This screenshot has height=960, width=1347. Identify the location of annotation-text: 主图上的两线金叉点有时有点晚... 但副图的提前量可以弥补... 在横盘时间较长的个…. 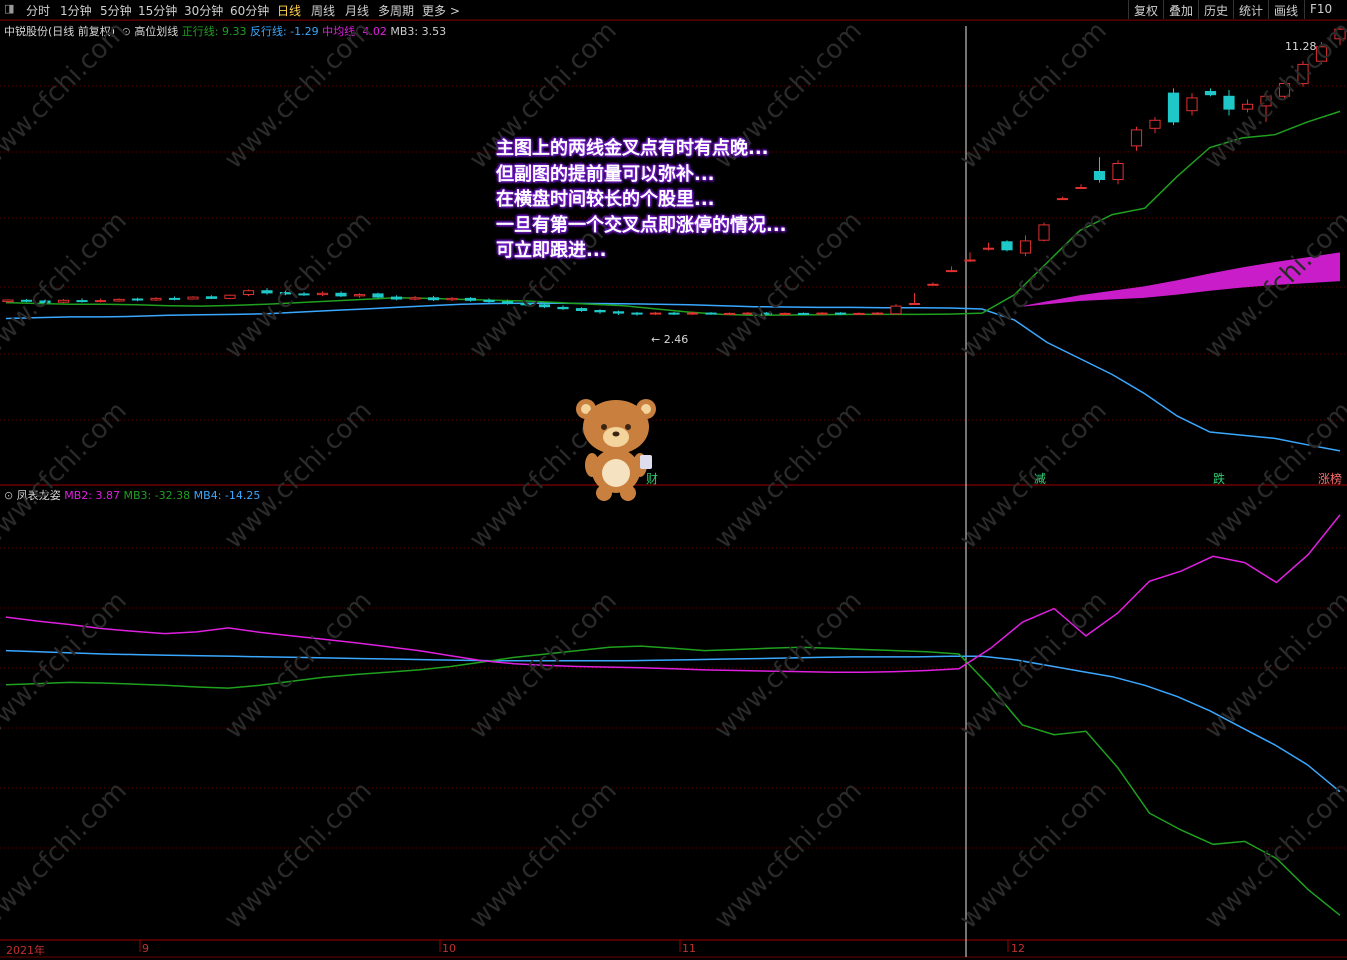
(641, 200).